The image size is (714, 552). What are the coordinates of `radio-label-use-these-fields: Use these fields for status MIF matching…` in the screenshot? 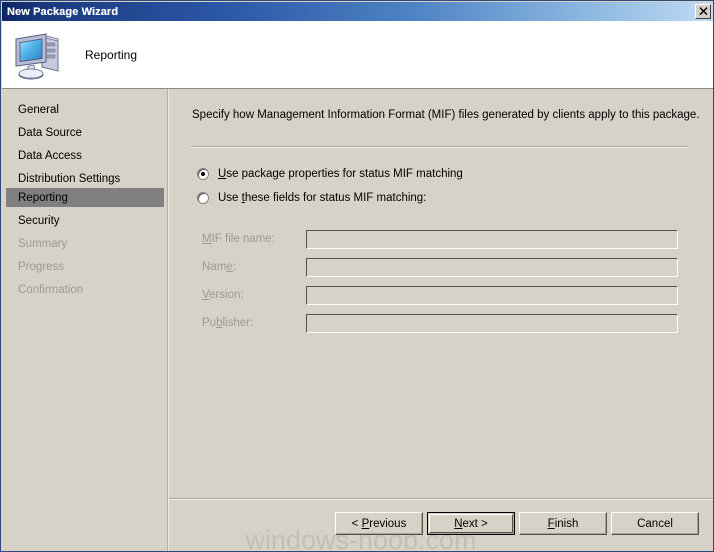 It's located at (322, 198).